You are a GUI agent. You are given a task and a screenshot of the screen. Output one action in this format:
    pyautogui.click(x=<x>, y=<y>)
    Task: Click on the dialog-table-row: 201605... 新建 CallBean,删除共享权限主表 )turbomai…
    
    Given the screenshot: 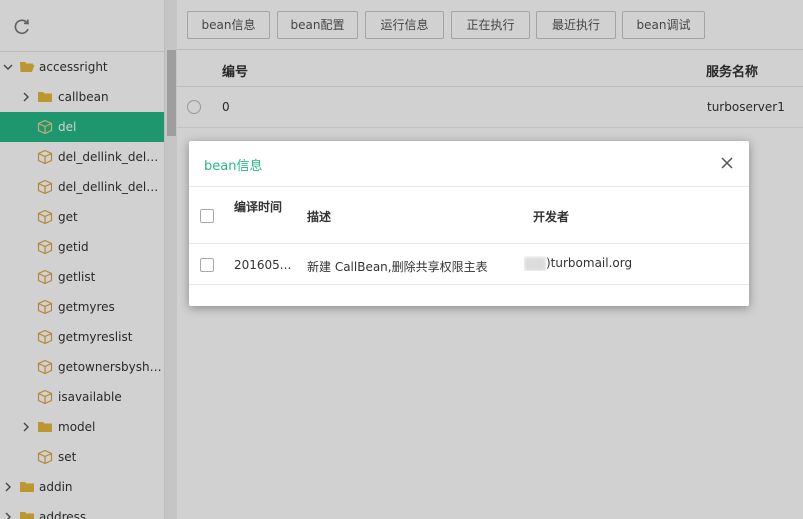 What is the action you would take?
    pyautogui.click(x=469, y=264)
    